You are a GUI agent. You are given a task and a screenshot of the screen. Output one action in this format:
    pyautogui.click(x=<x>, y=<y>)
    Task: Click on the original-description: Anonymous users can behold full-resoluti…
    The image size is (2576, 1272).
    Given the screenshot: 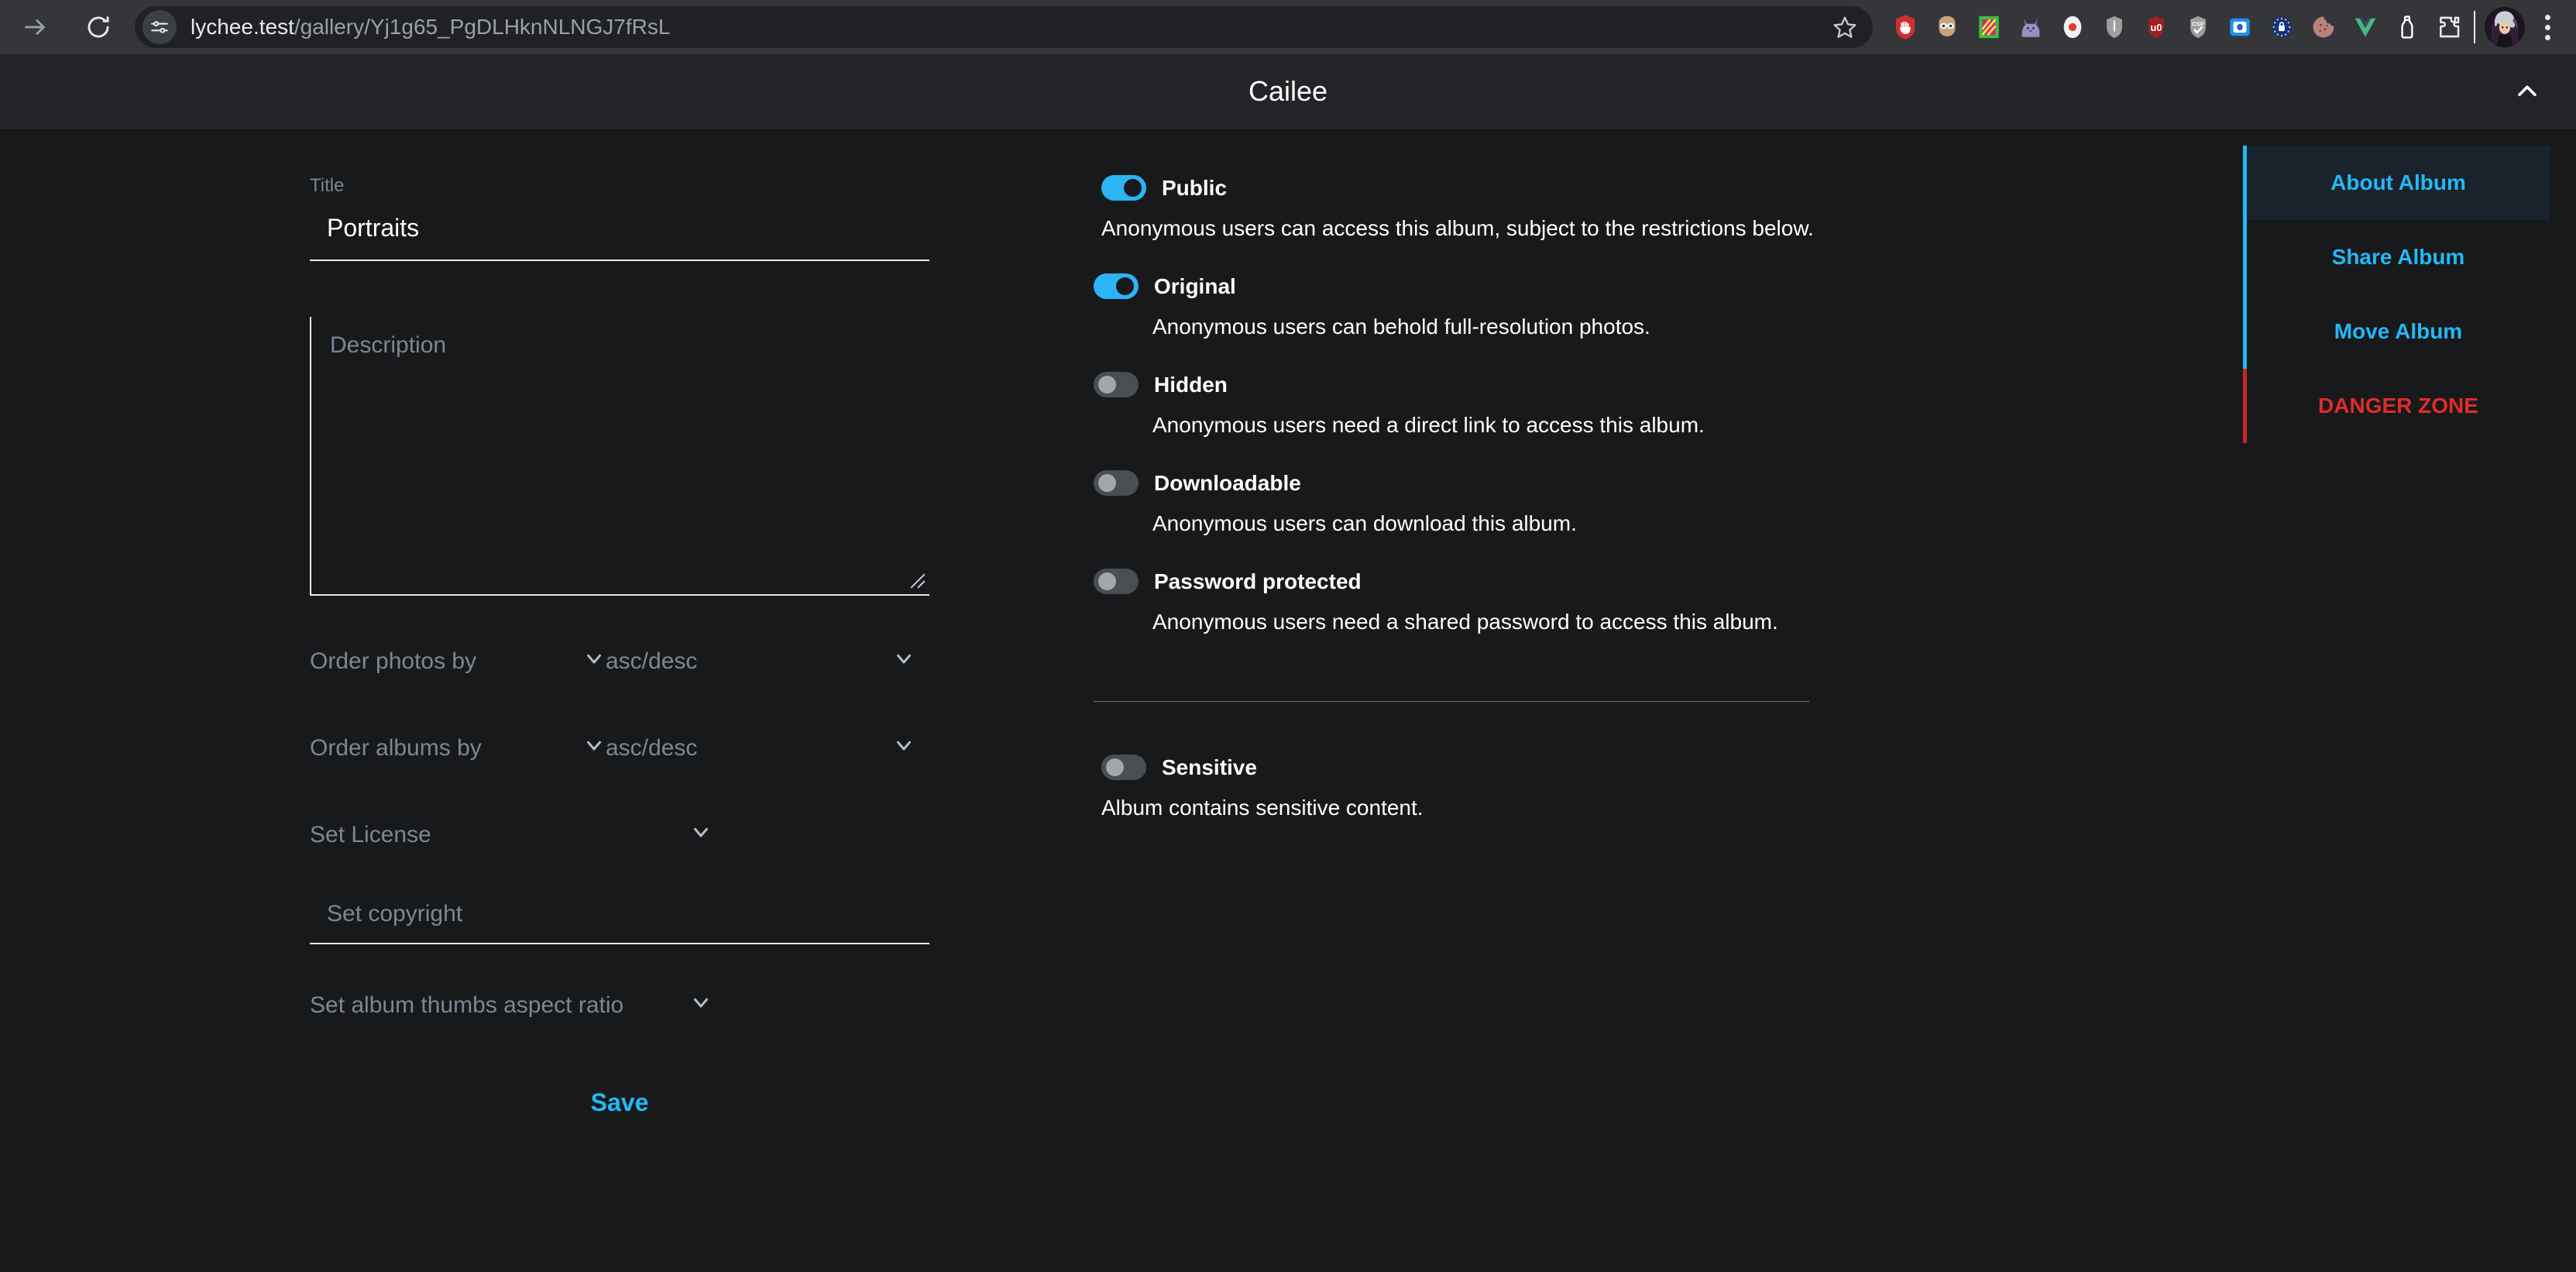 What is the action you would take?
    pyautogui.click(x=1401, y=327)
    